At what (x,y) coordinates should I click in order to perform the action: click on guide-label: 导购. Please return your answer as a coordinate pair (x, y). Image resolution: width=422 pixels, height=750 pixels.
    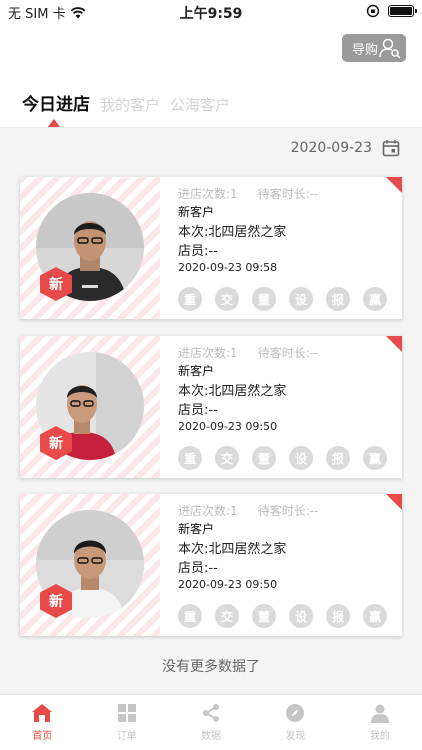
    Looking at the image, I should click on (365, 50).